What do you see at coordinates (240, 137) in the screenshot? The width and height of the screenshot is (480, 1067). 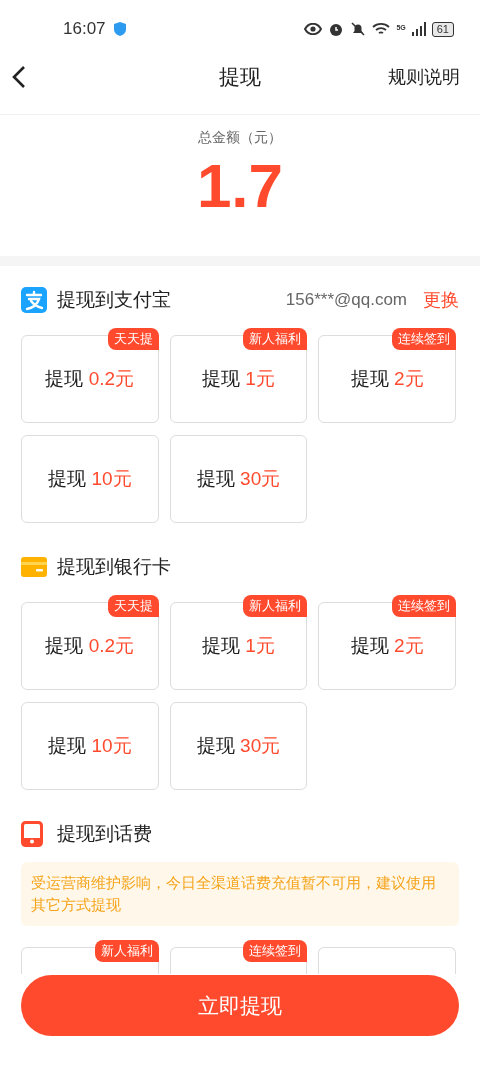 I see `balance-label: 总金额（元）` at bounding box center [240, 137].